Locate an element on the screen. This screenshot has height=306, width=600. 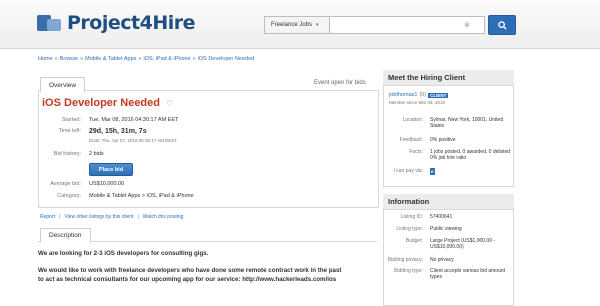
listing-id-label: Listing ID: is located at coordinates (411, 217).